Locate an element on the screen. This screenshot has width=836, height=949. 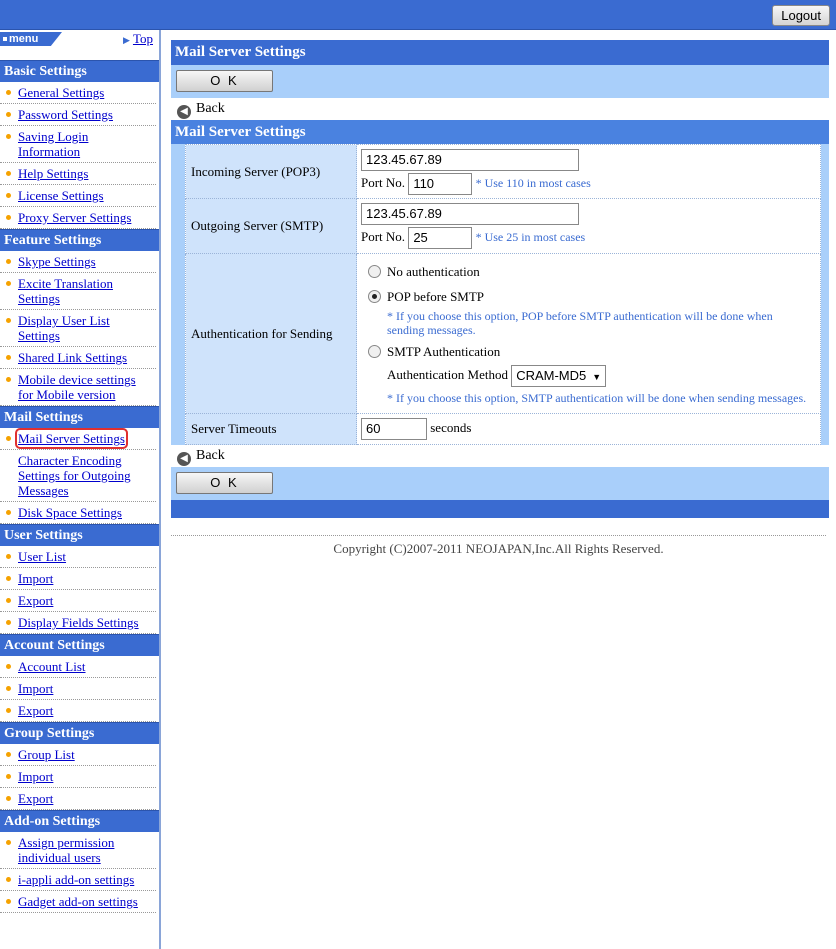
logout-button: Logout is located at coordinates (801, 15).